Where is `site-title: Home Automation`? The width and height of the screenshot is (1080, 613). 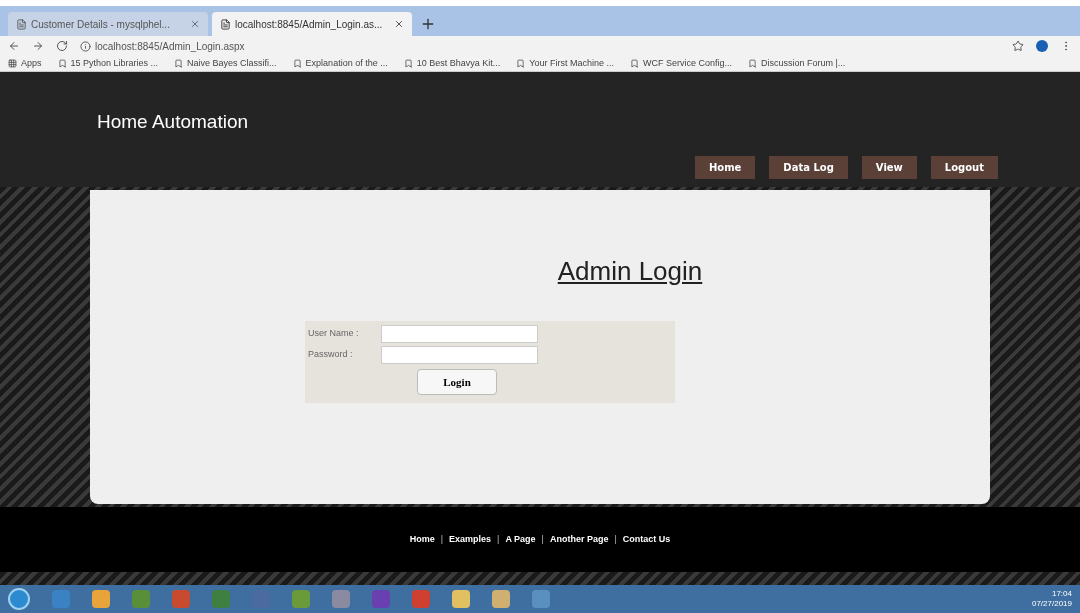 site-title: Home Automation is located at coordinates (173, 121).